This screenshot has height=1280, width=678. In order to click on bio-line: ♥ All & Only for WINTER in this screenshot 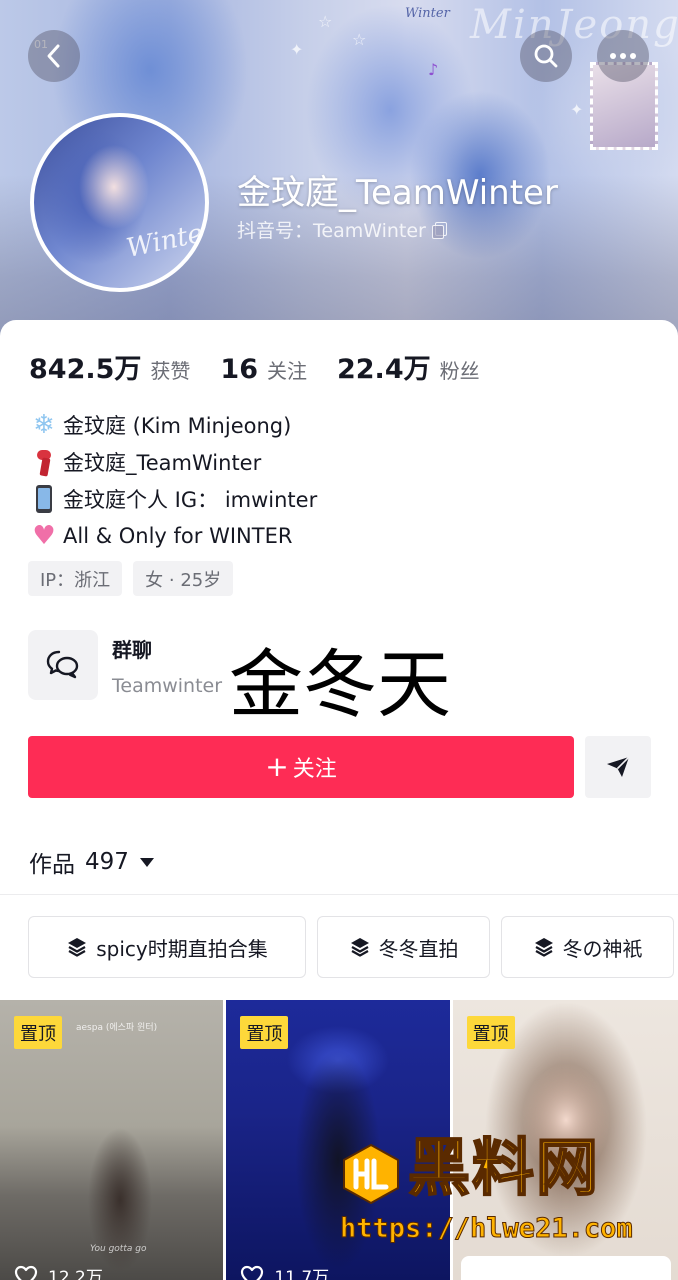, I will do `click(173, 535)`.